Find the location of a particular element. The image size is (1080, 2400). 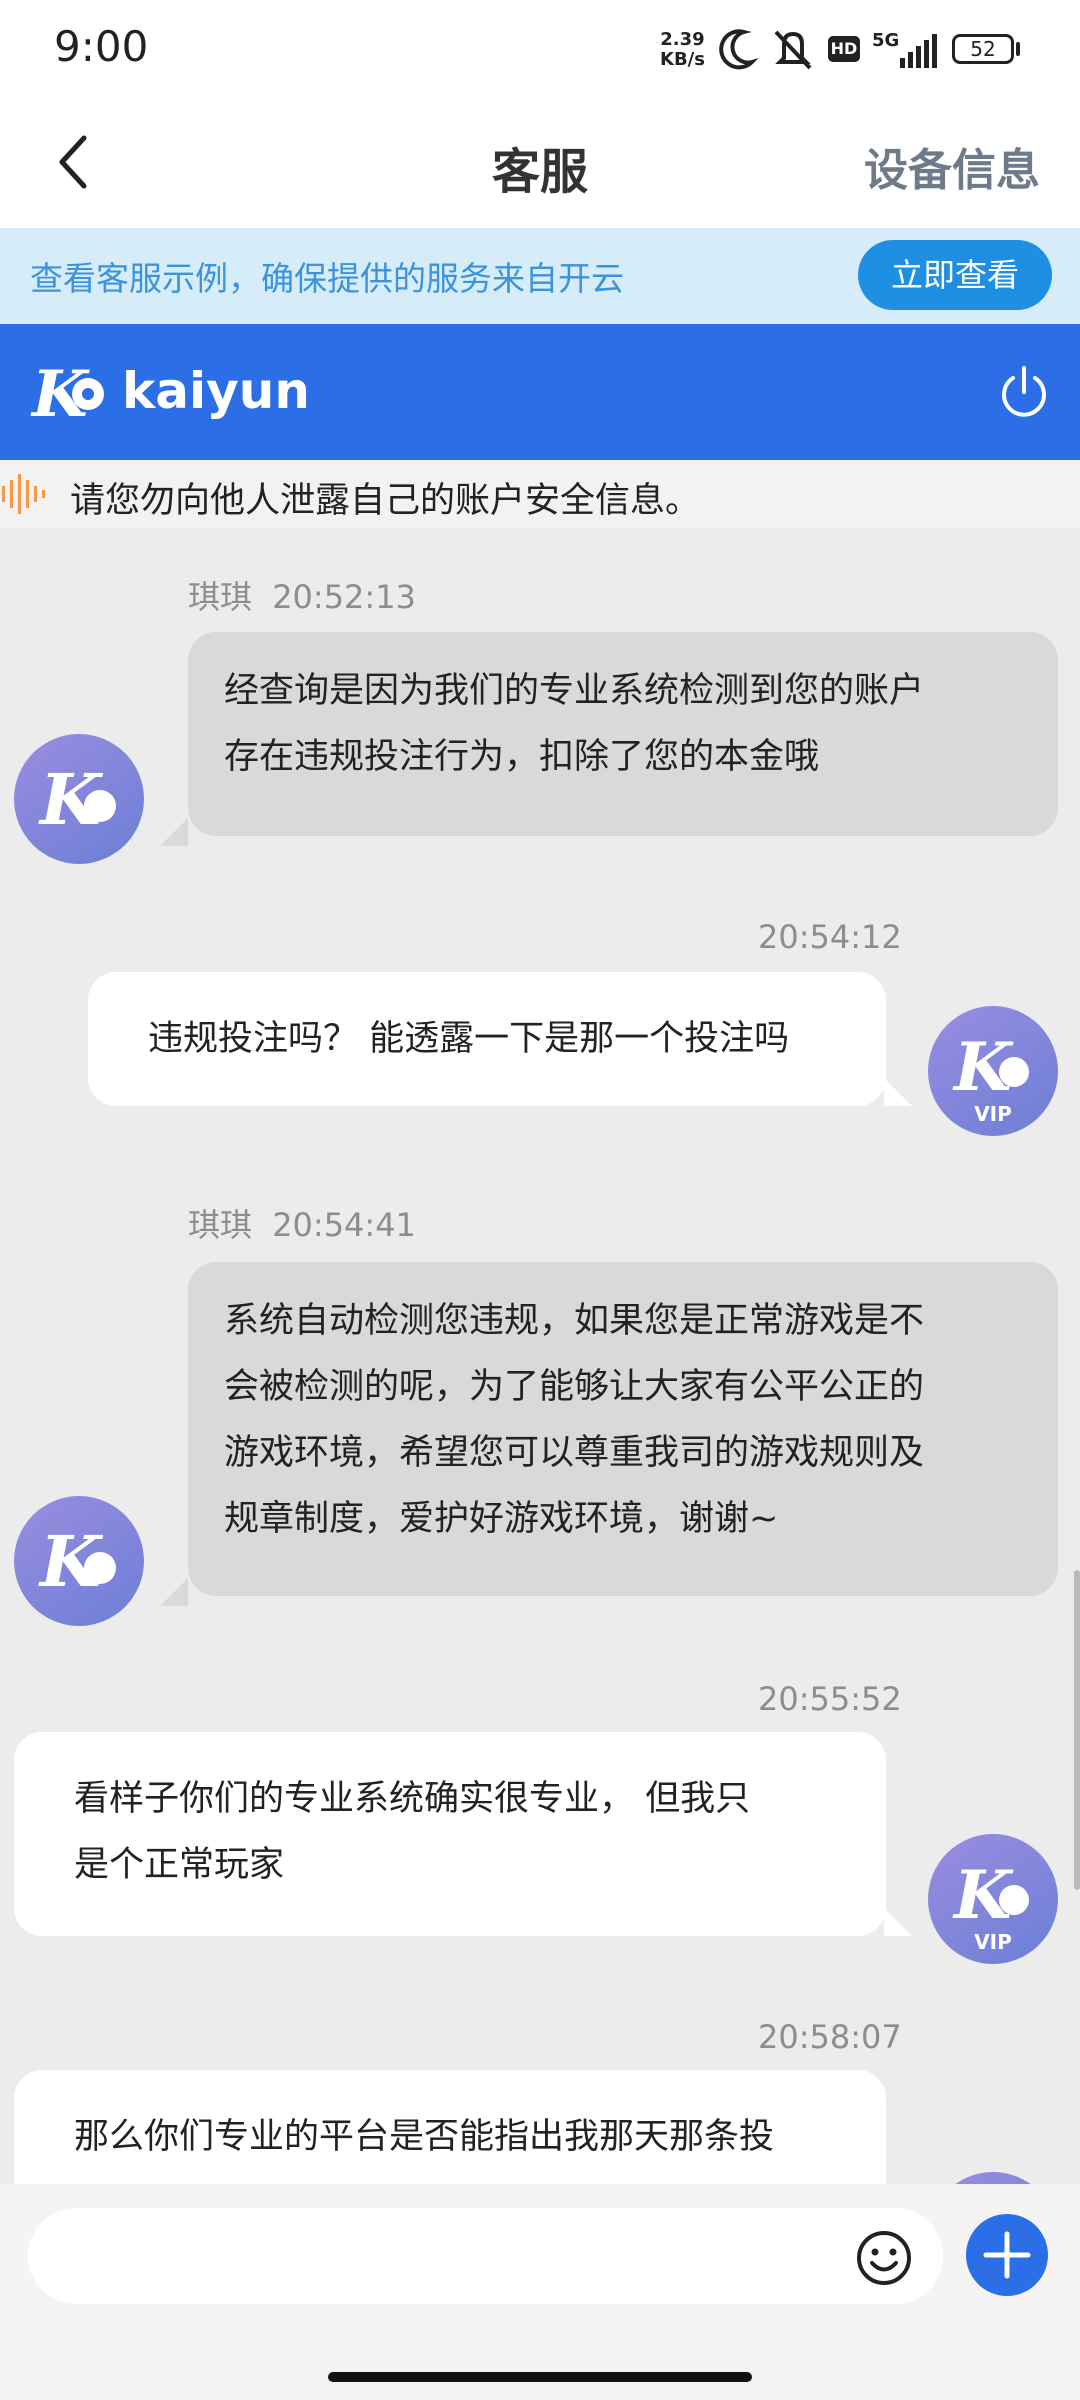

plus-icon is located at coordinates (1007, 2255).